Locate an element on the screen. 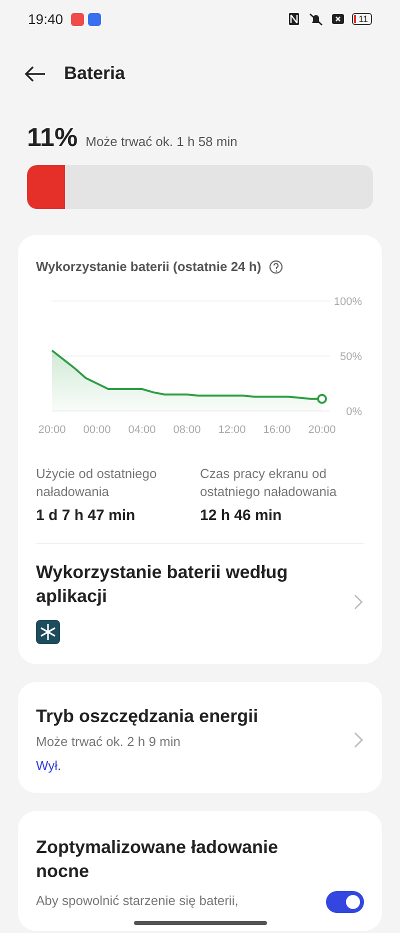 This screenshot has width=400, height=933. stat-label: Użycie od ostatniego naładowania is located at coordinates (97, 482).